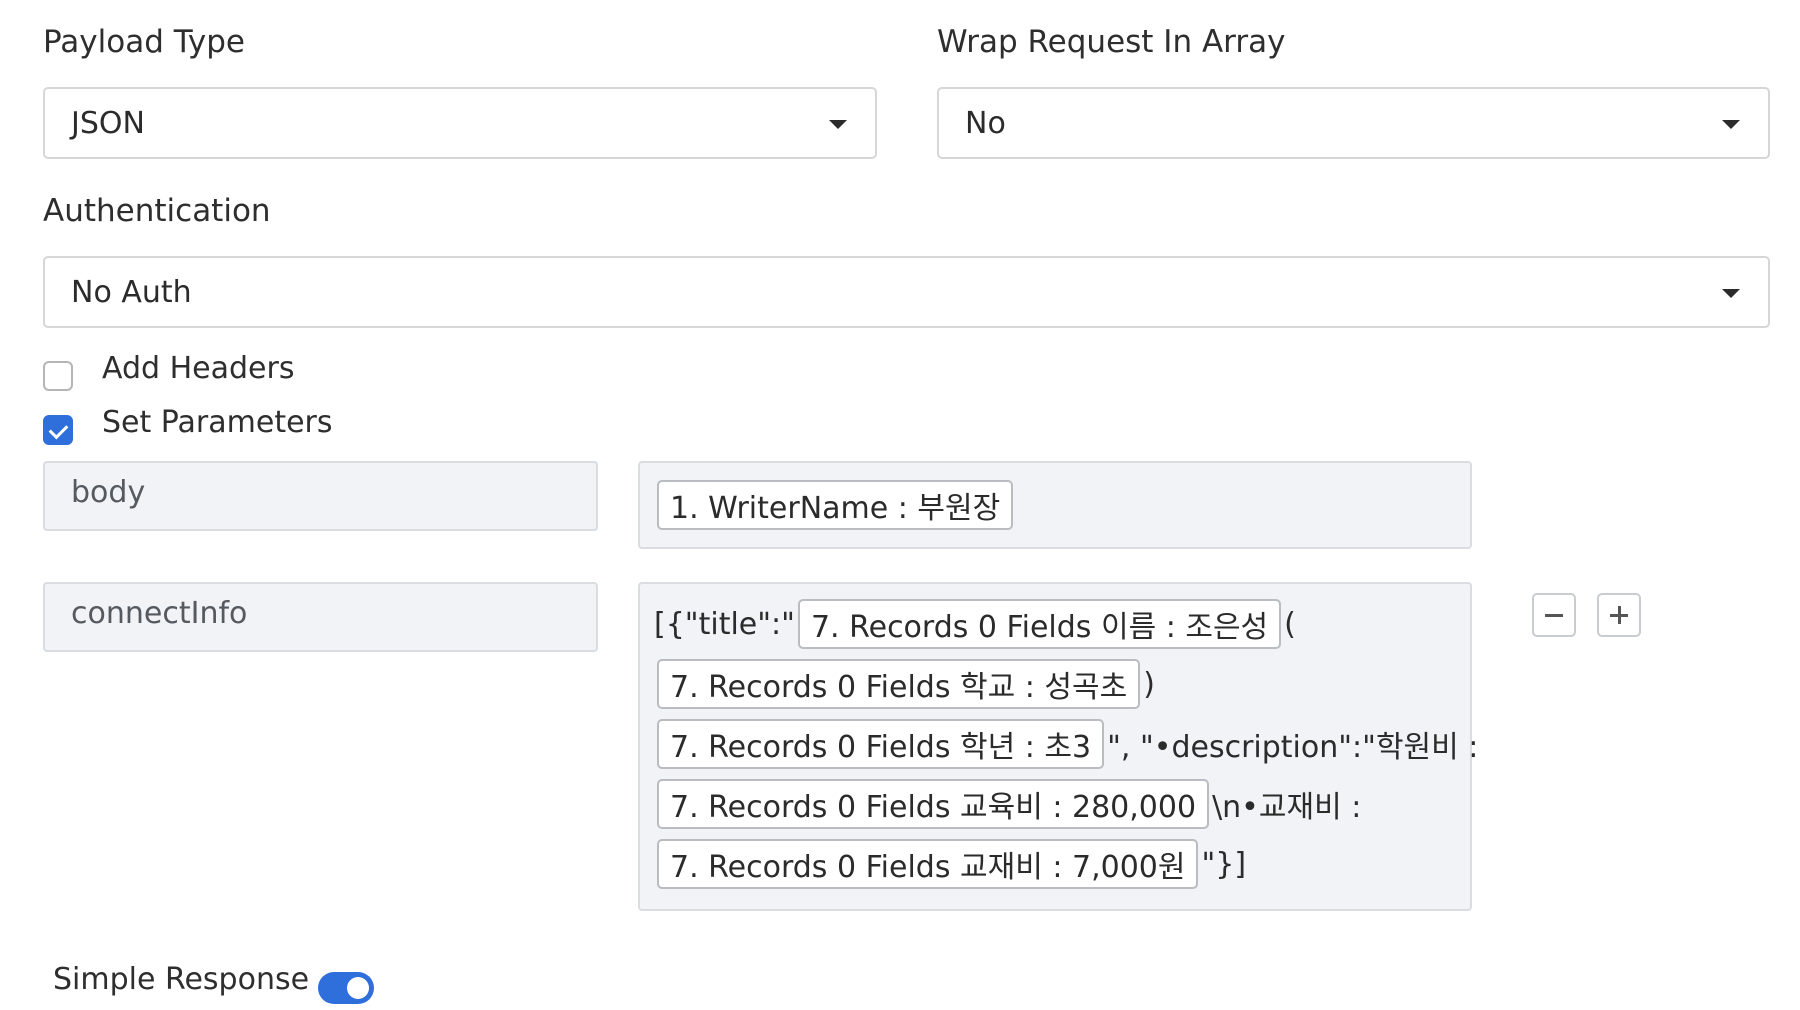  I want to click on payload-type-select: JSON, so click(460, 123).